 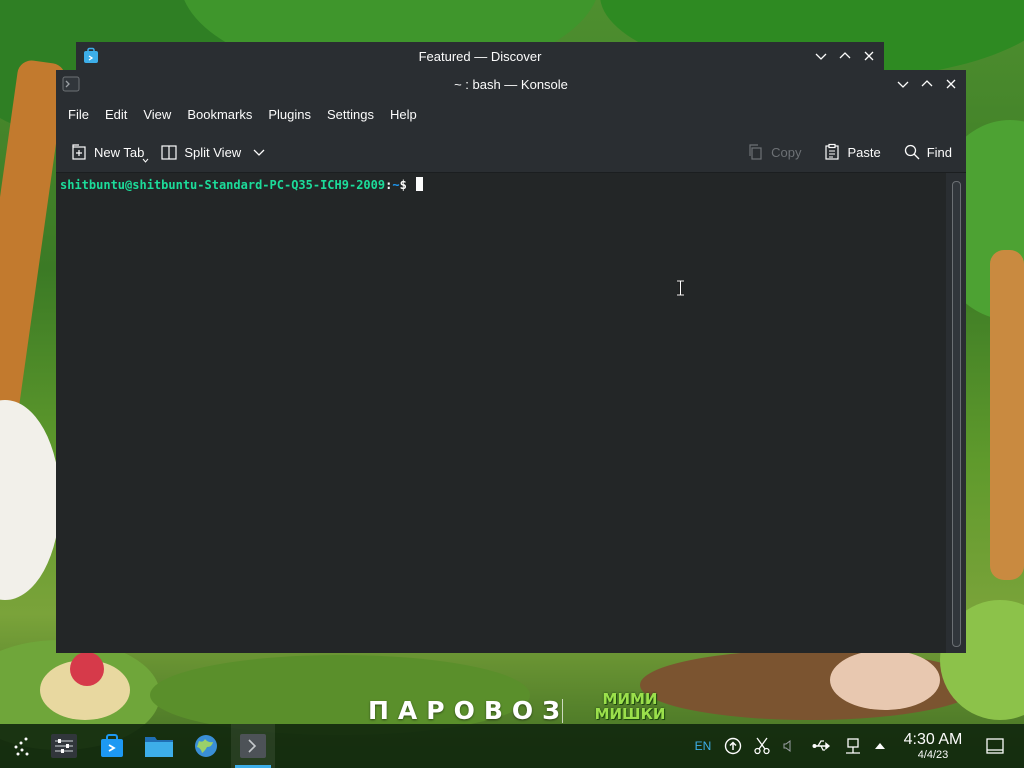 I want to click on taskbar-system-settings, so click(x=64, y=746).